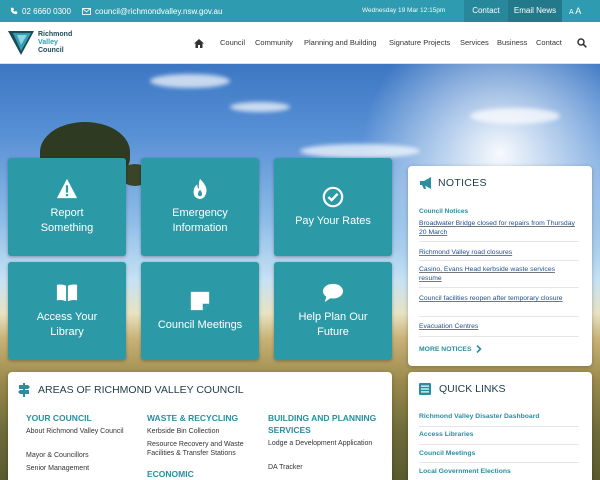 Image resolution: width=600 pixels, height=480 pixels. Describe the element at coordinates (200, 189) in the screenshot. I see `flame-icon` at that location.